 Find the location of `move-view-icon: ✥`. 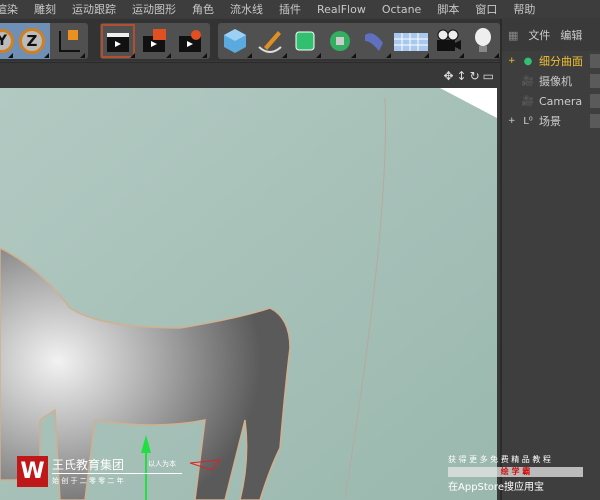

move-view-icon: ✥ is located at coordinates (448, 76).